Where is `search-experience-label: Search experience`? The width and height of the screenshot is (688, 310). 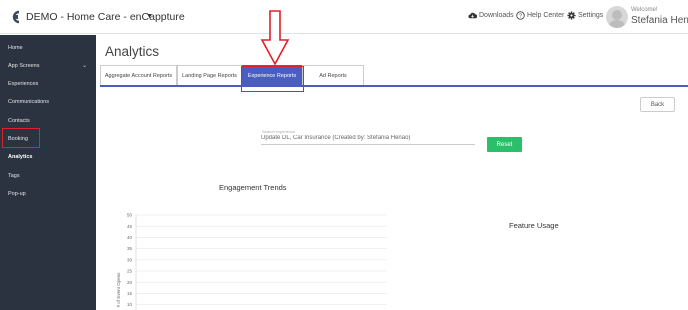 search-experience-label: Search experience is located at coordinates (279, 131).